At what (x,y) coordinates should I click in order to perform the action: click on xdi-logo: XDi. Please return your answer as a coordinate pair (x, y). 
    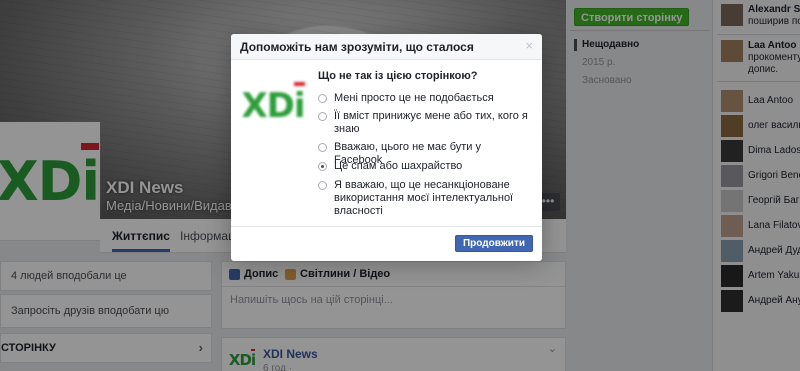
    Looking at the image, I should click on (273, 104).